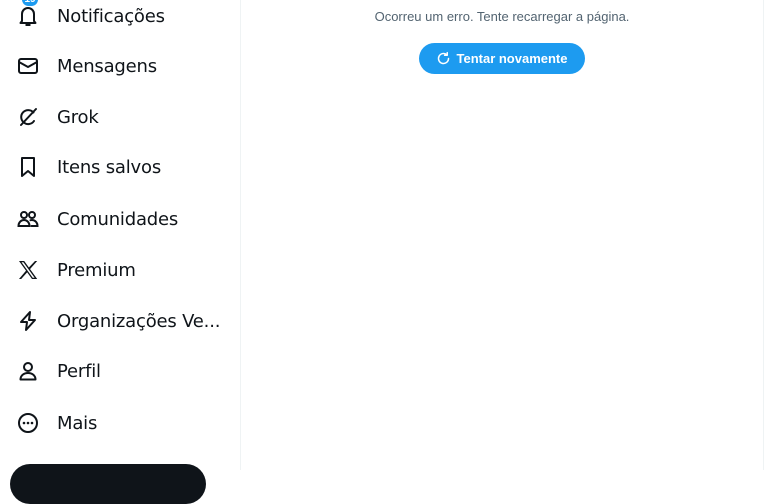 The width and height of the screenshot is (780, 504). Describe the element at coordinates (77, 423) in the screenshot. I see `sidebar-item-label: Mais` at that location.